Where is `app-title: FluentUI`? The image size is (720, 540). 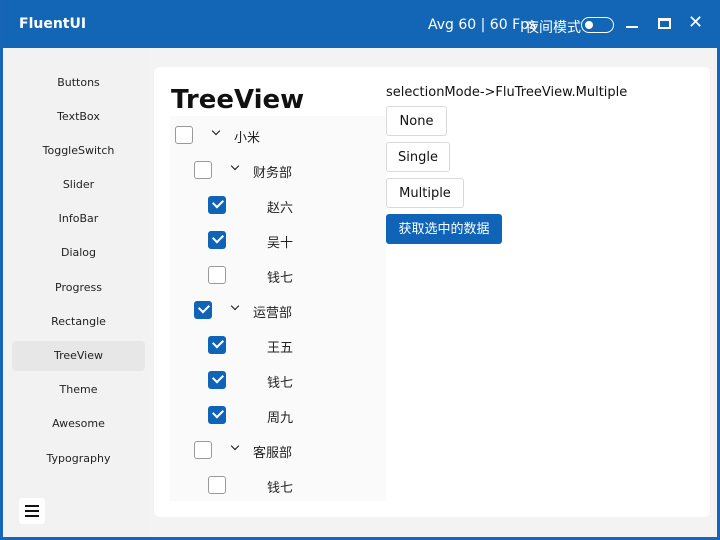
app-title: FluentUI is located at coordinates (52, 24).